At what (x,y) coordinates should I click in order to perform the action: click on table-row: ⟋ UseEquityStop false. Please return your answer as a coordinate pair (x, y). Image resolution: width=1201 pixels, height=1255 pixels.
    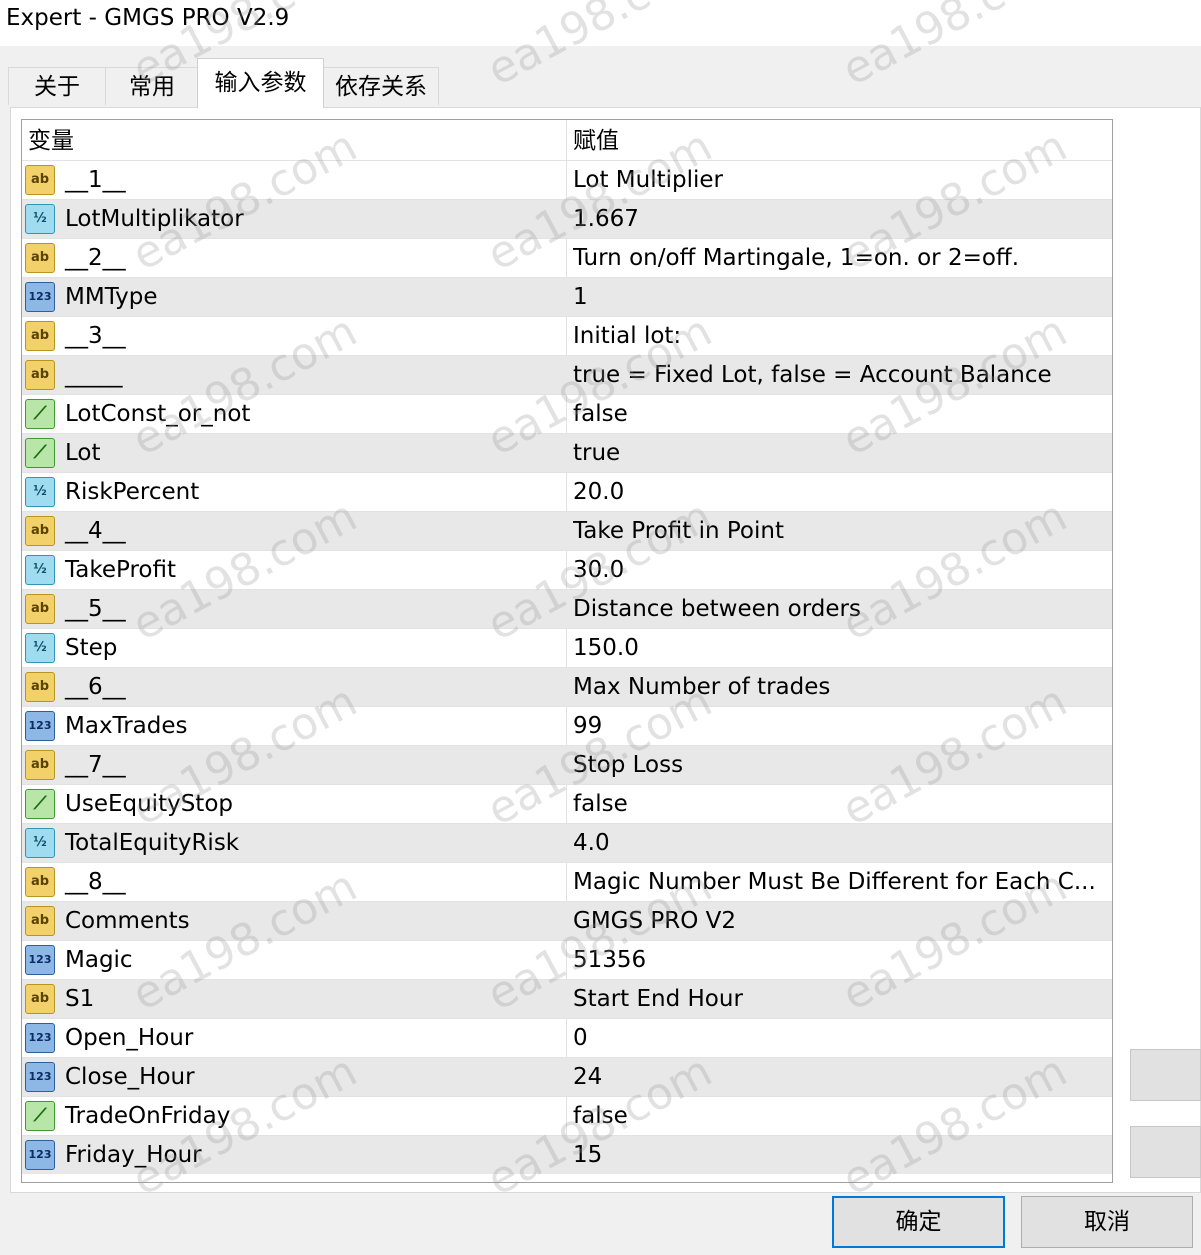
    Looking at the image, I should click on (567, 803).